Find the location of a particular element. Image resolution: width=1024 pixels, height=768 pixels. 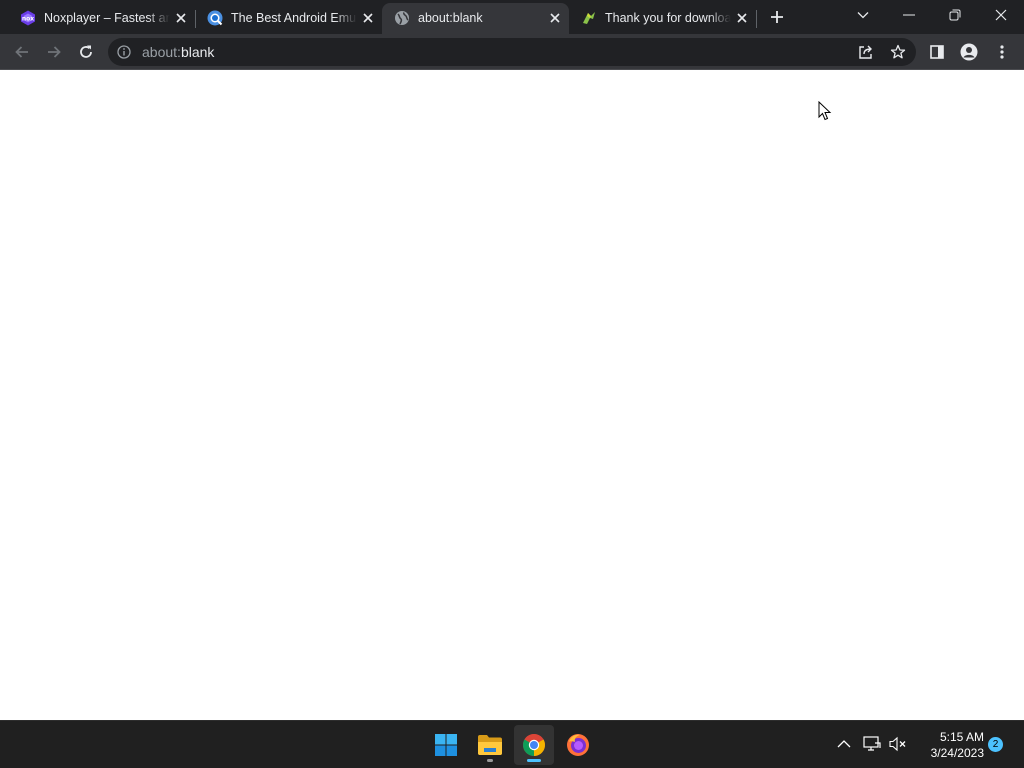

minimize-button is located at coordinates (909, 15).